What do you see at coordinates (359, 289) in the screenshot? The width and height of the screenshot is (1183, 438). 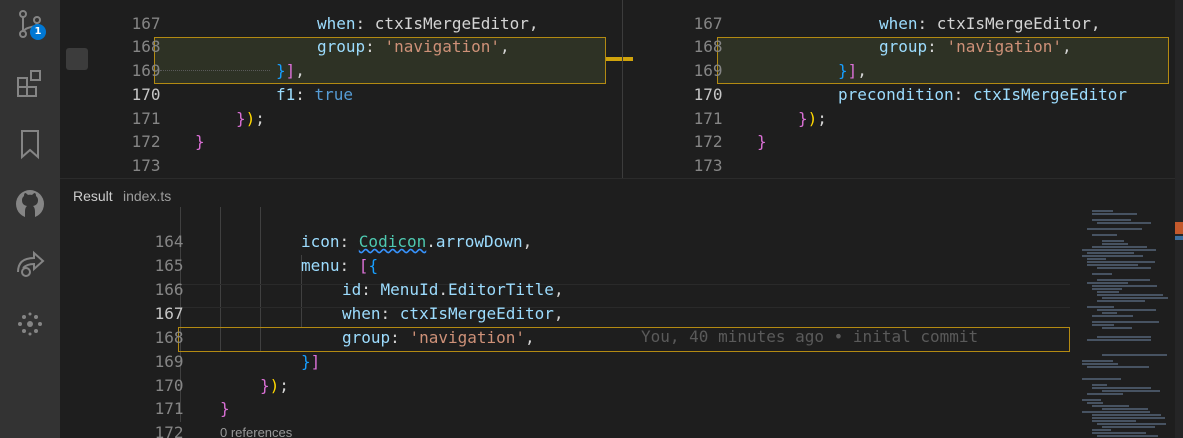 I see `code-line: 166 id: MenuId.EditorTitle,` at bounding box center [359, 289].